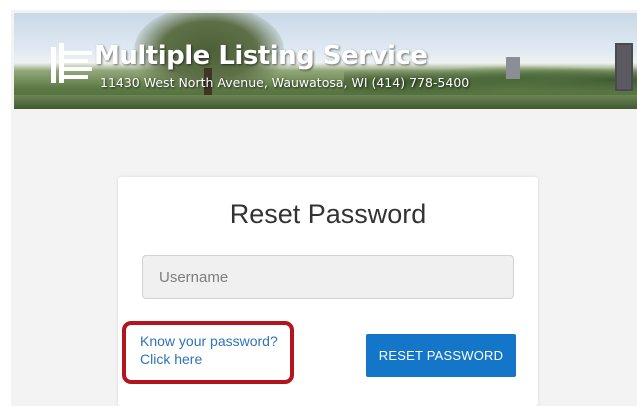 The image size is (637, 406). I want to click on brand-title: Multiple Listing Service, so click(261, 56).